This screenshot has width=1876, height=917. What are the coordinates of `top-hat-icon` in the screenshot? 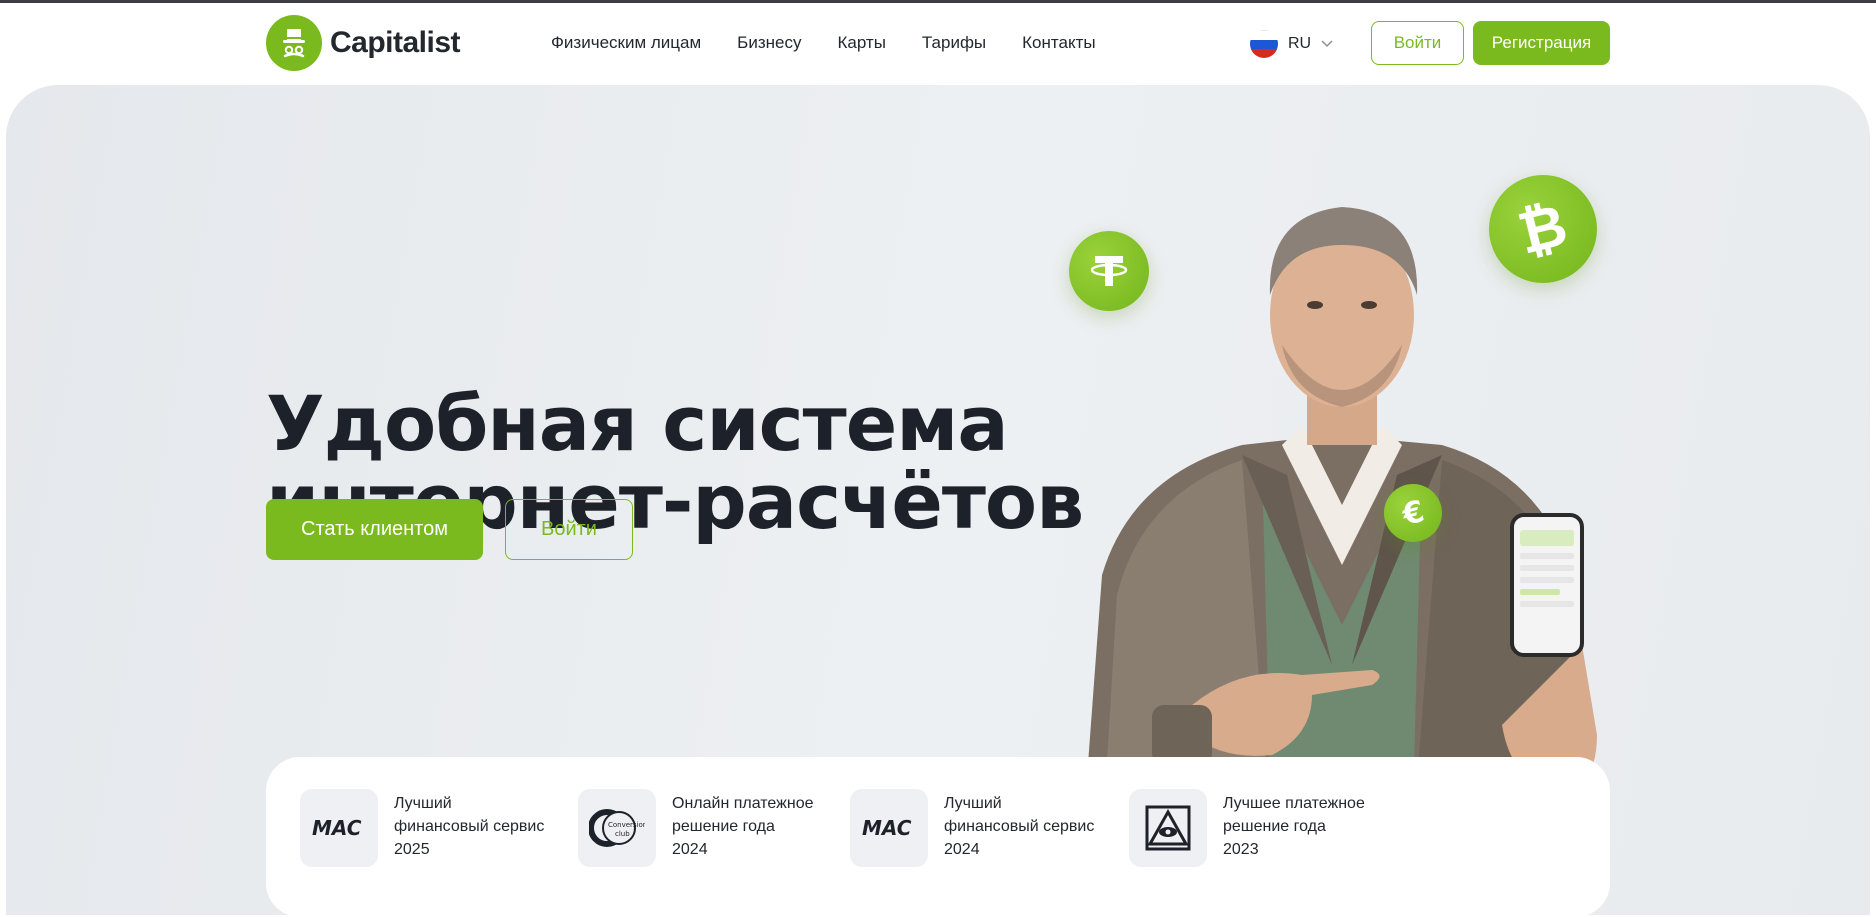 It's located at (294, 43).